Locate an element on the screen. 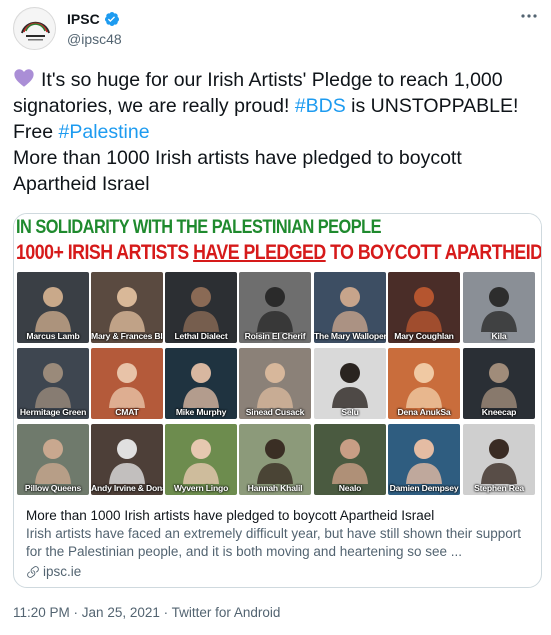  tweet-time: 11:20 PM is located at coordinates (41, 612).